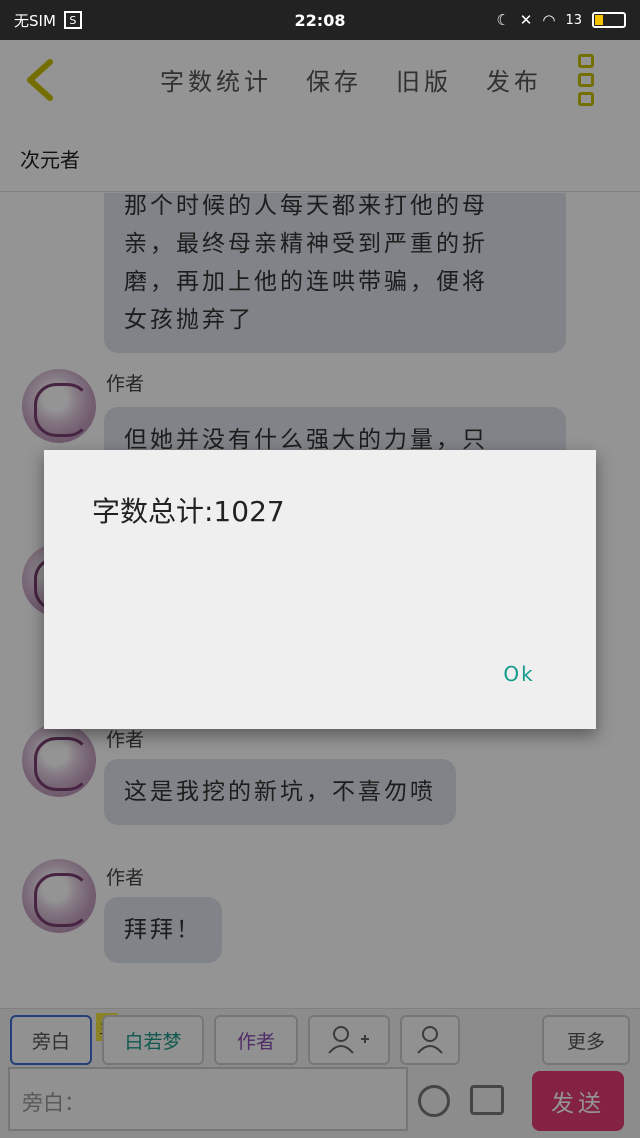  Describe the element at coordinates (609, 20) in the screenshot. I see `battery-icon` at that location.